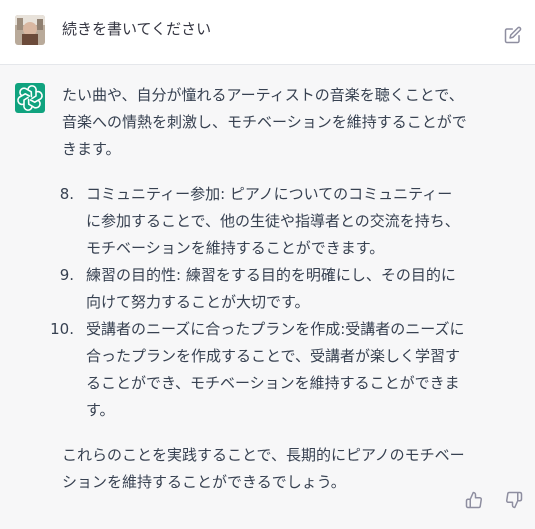 The image size is (535, 529). Describe the element at coordinates (62, 329) in the screenshot. I see `list-item-number: 10.` at that location.